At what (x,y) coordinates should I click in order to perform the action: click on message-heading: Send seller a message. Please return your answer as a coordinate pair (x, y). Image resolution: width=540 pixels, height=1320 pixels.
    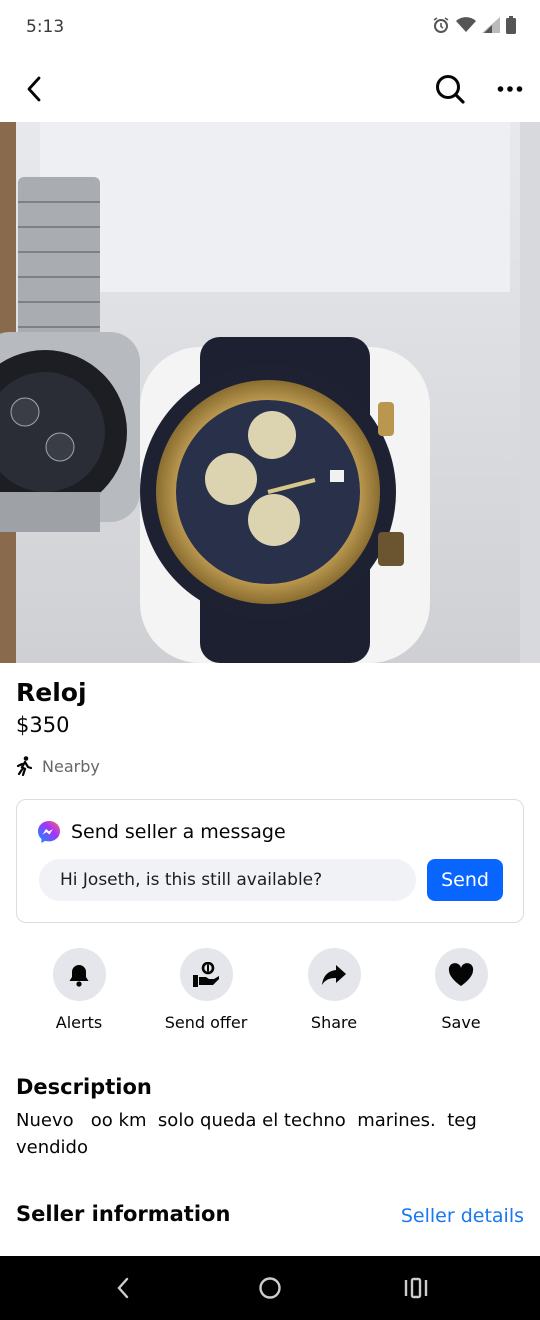
    Looking at the image, I should click on (161, 832).